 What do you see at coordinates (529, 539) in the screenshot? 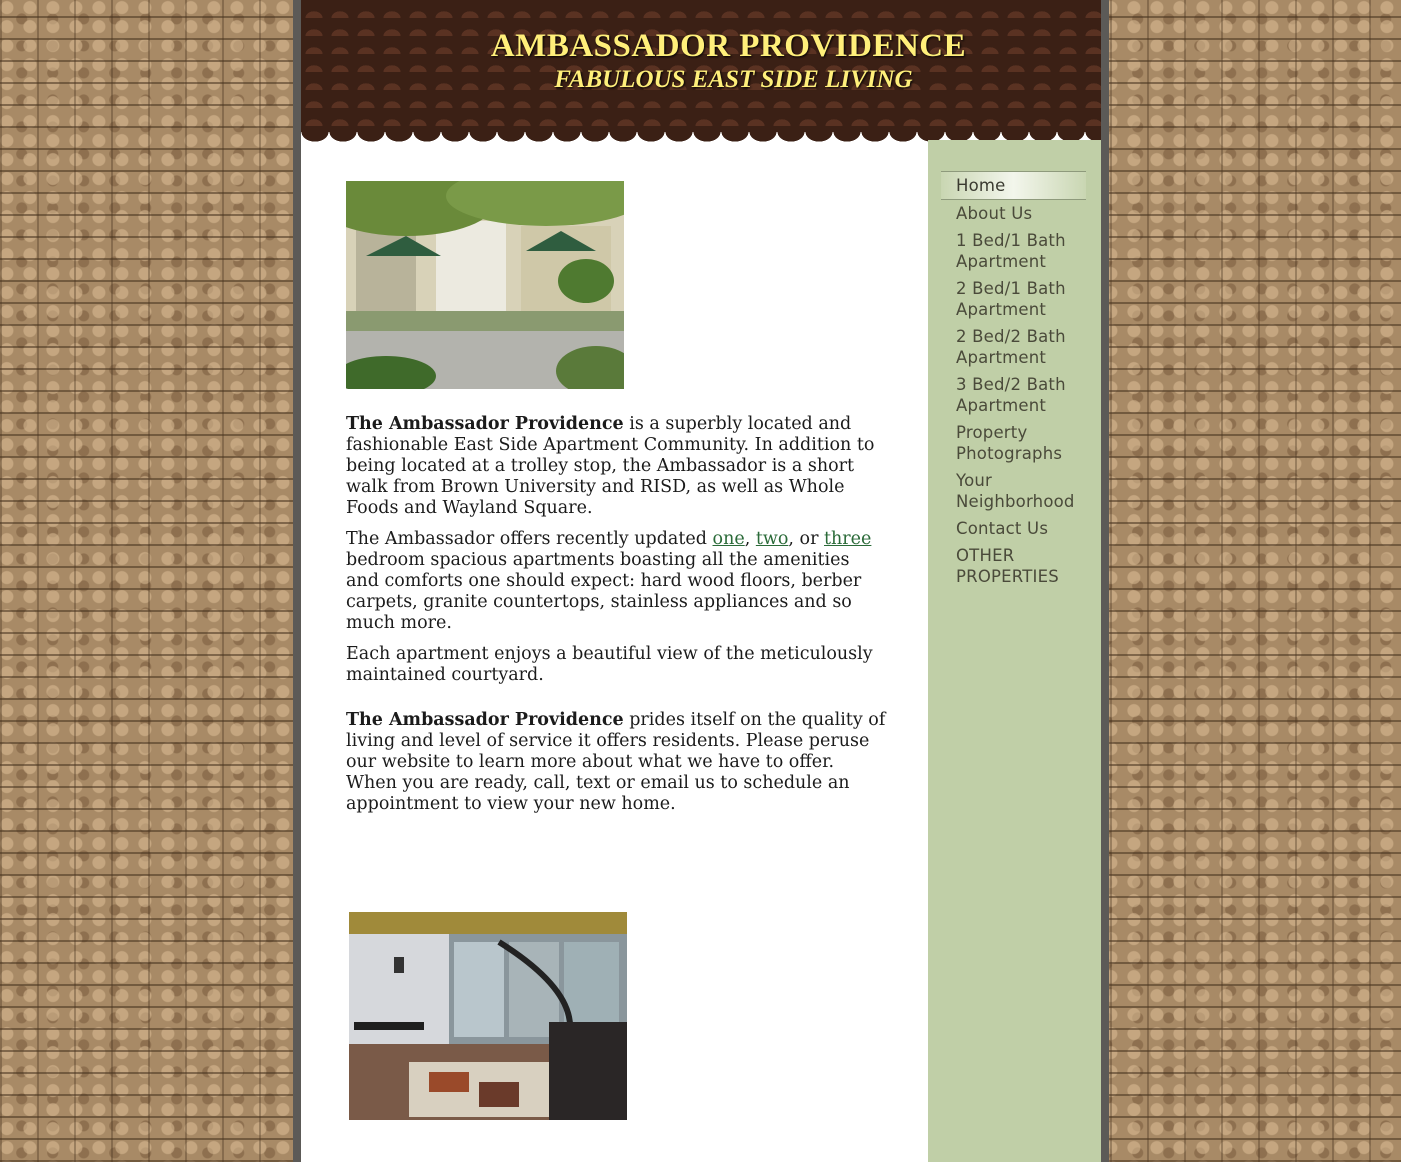
I see `apartments-text-start: The Ambassador offers recently updated` at bounding box center [529, 539].